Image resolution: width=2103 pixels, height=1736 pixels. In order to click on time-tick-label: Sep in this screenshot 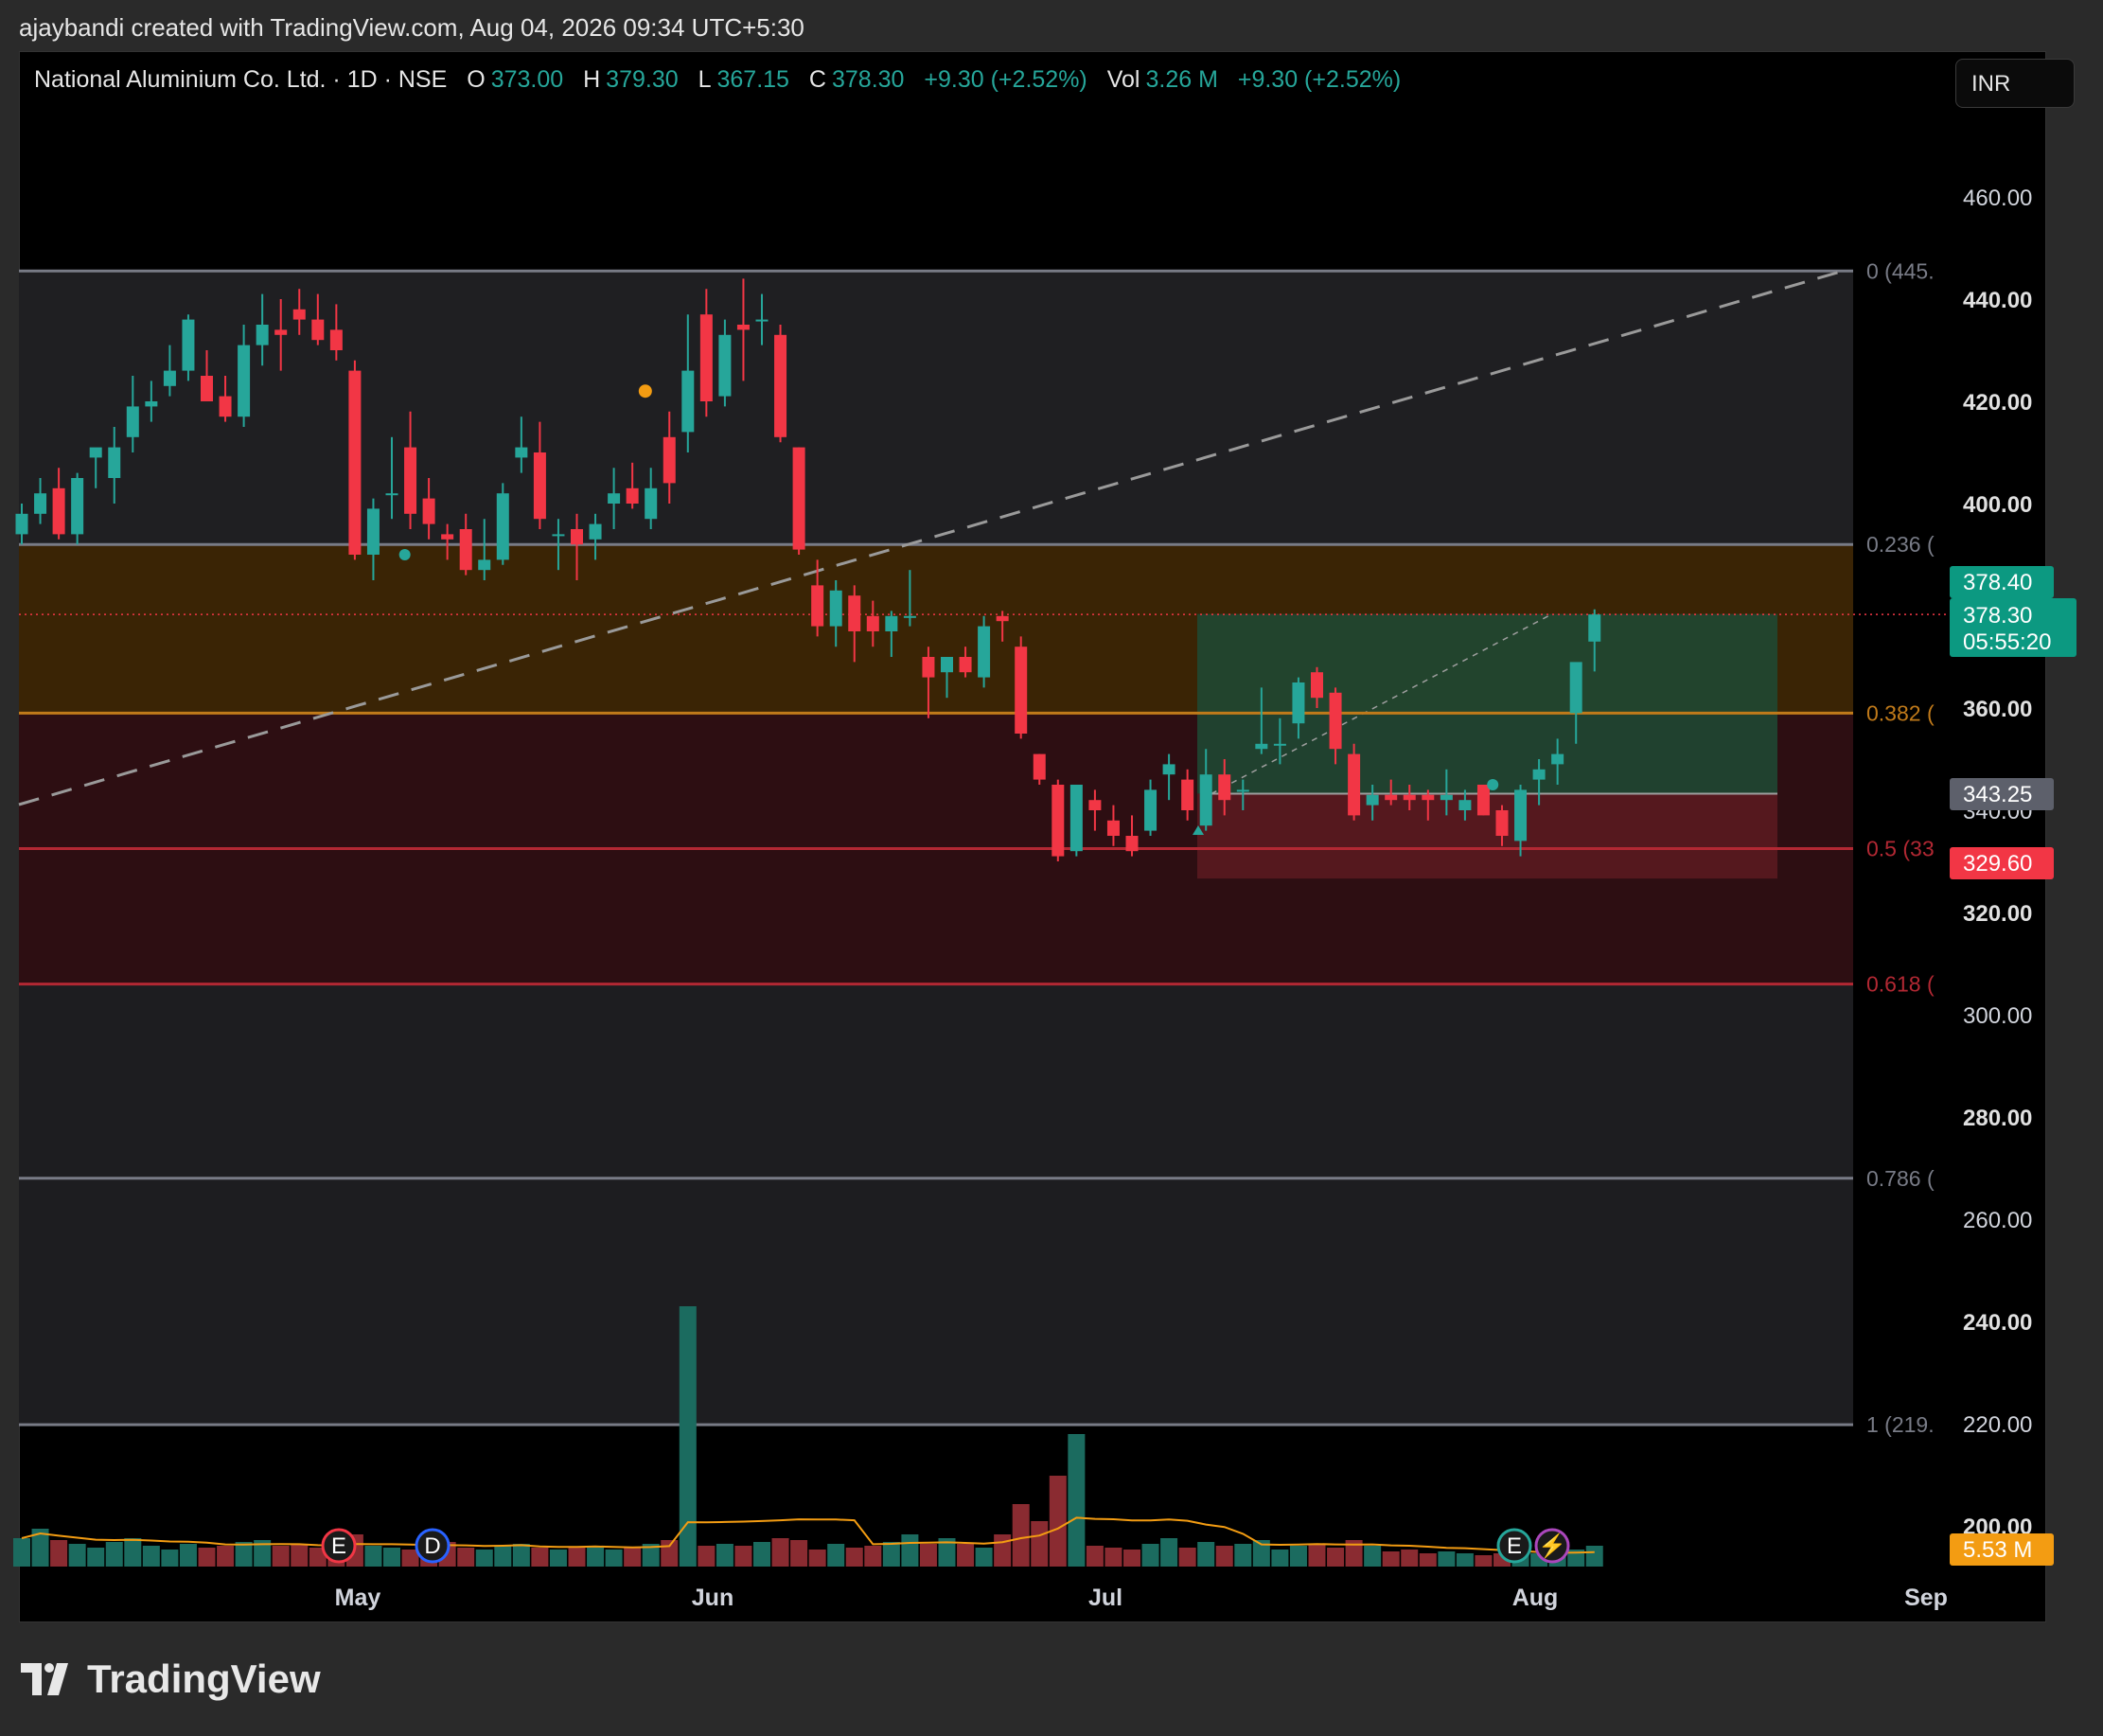, I will do `click(1926, 1598)`.